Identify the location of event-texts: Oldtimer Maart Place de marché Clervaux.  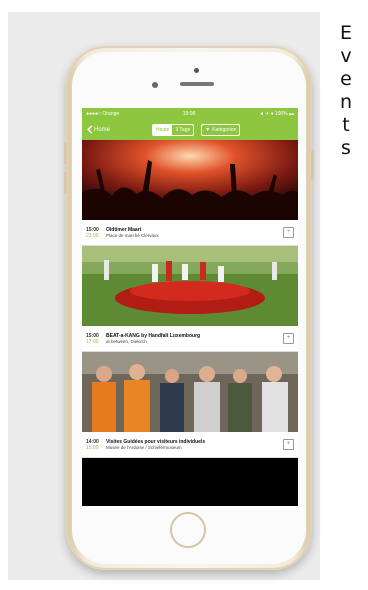
(194, 233).